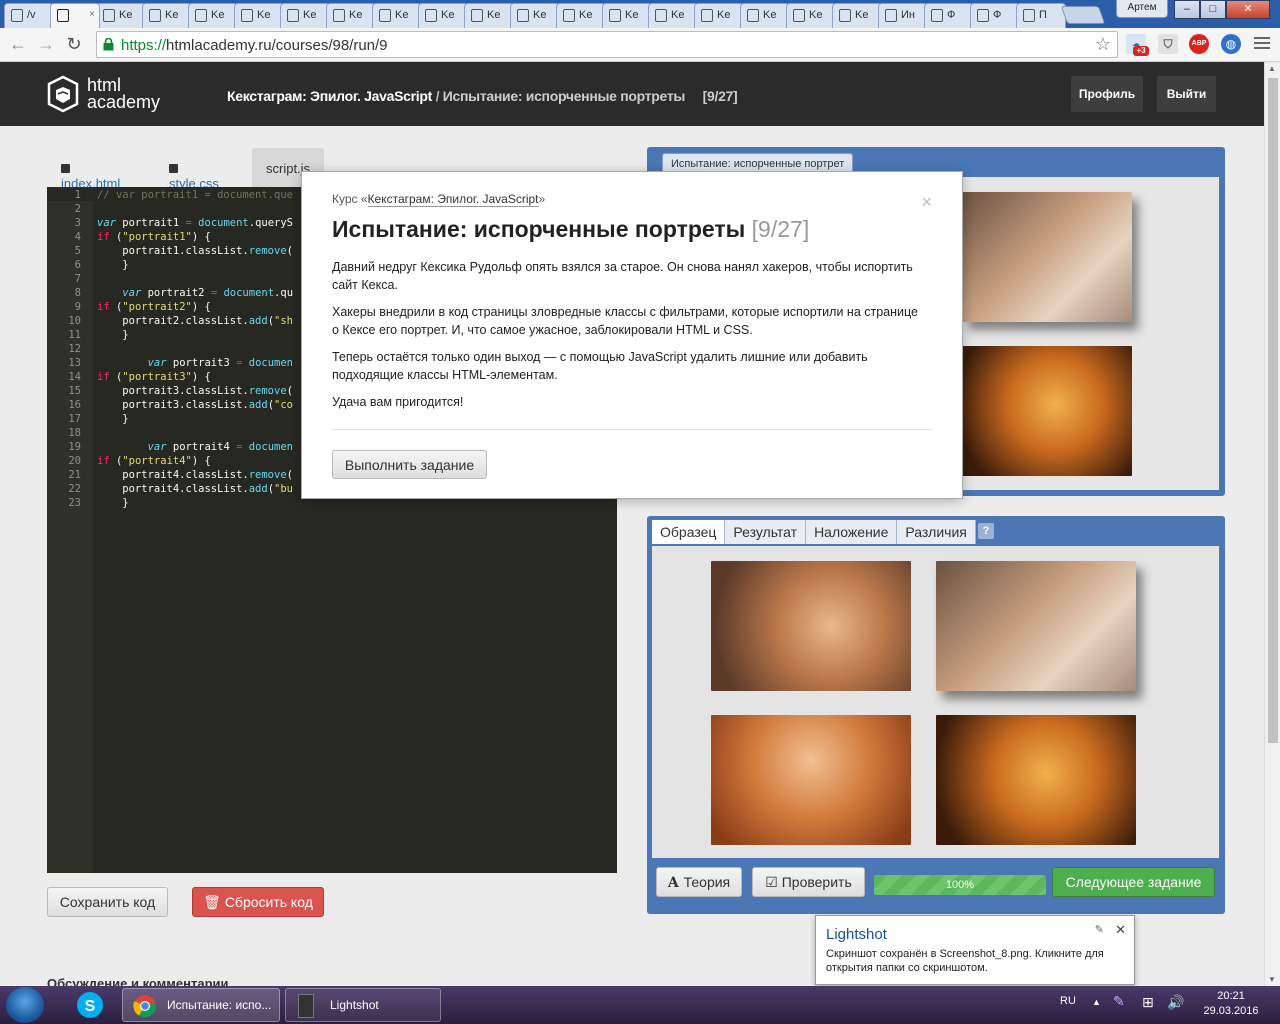 The height and width of the screenshot is (1024, 1280). I want to click on browser-tab: П, so click(1041, 15).